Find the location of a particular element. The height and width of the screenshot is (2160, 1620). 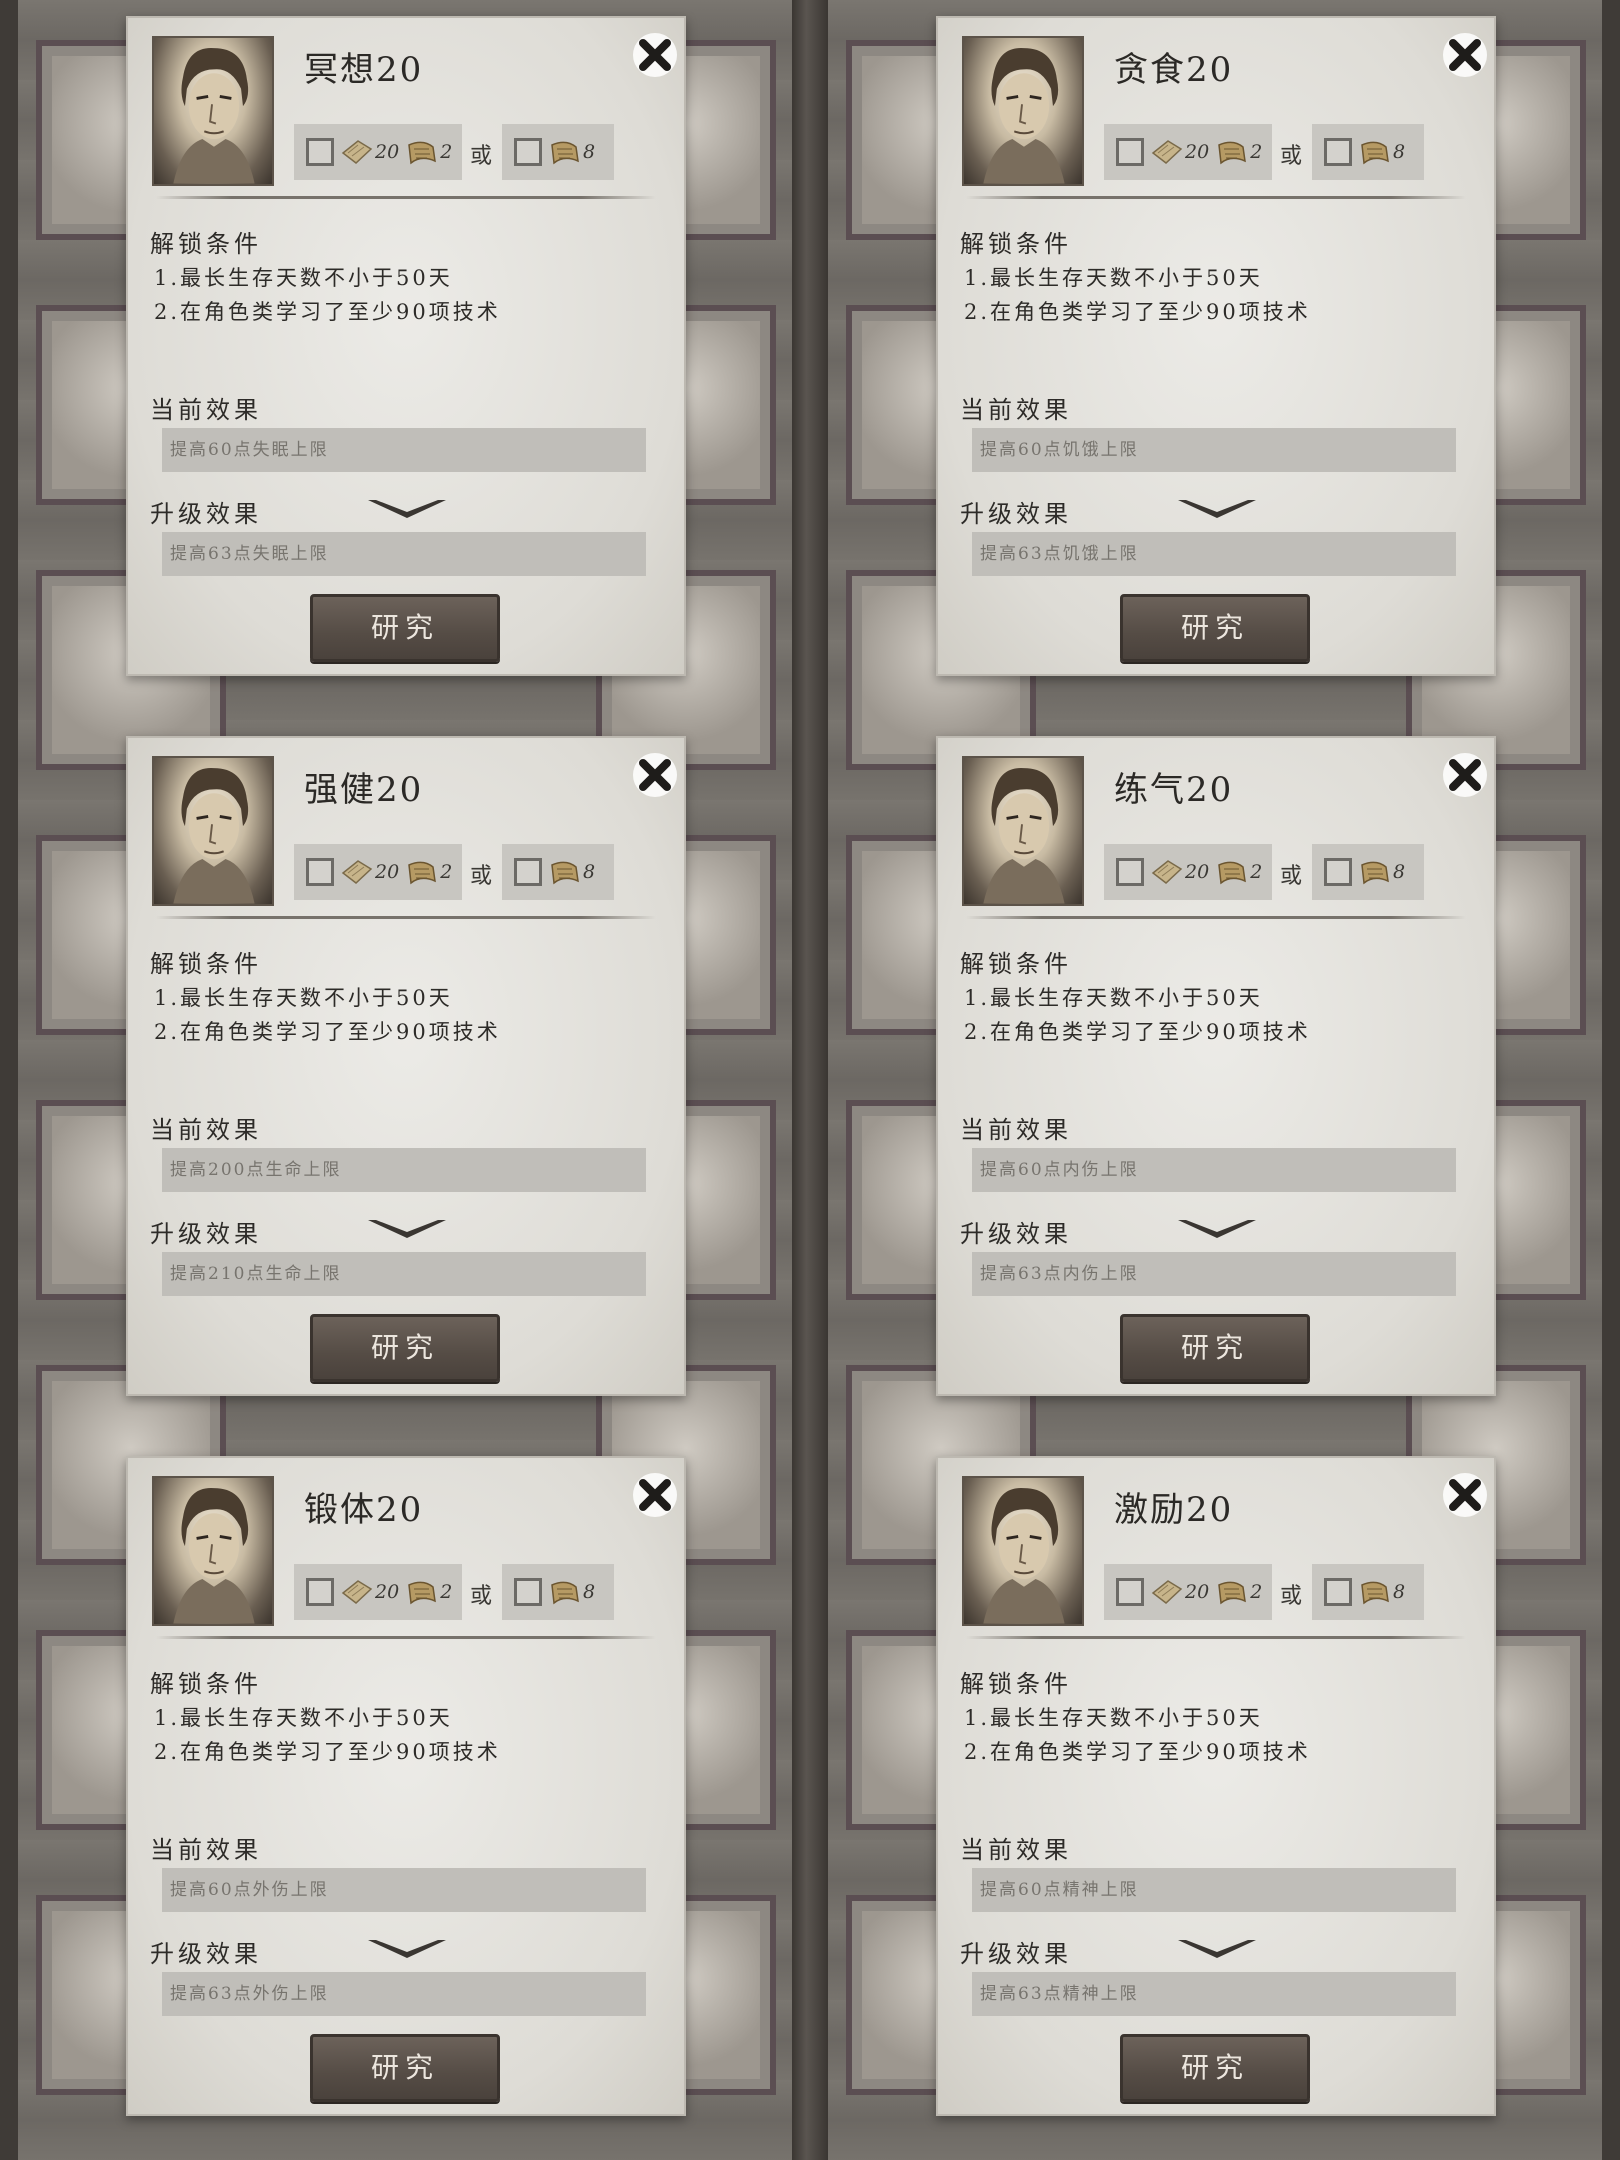

skill-title: 激励20 is located at coordinates (1174, 1510).